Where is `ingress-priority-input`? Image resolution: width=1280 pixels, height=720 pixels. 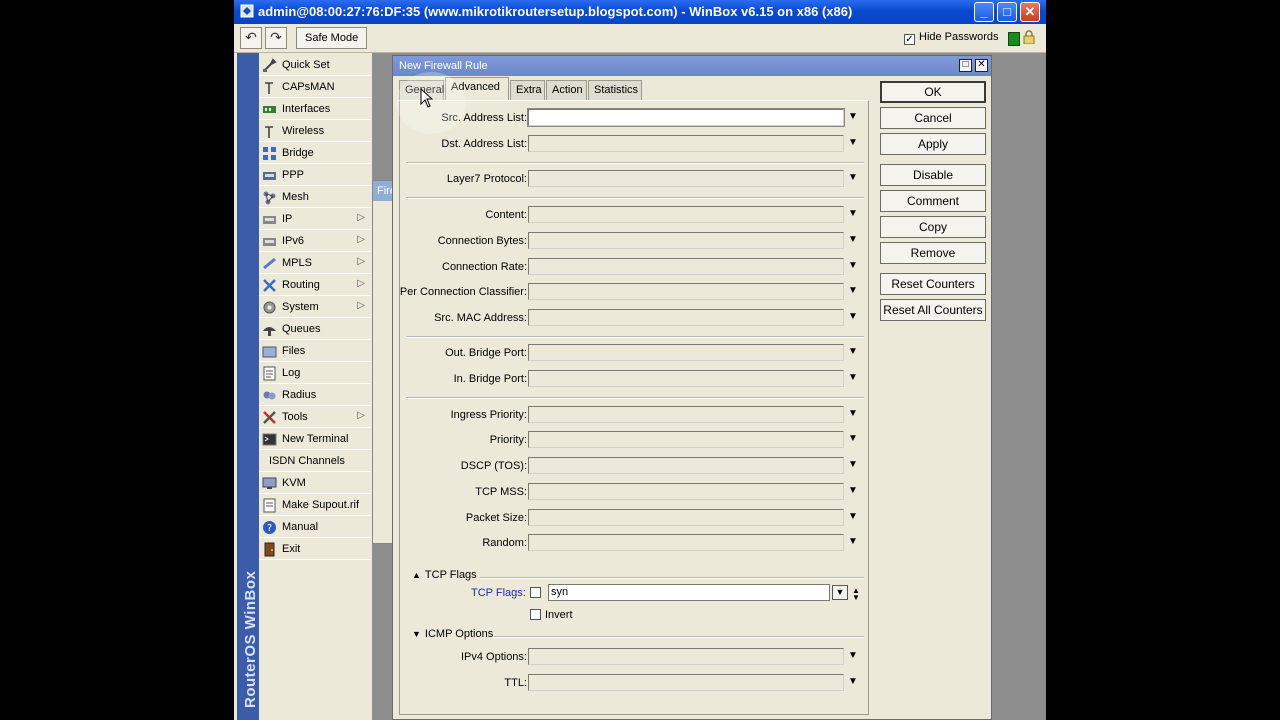
ingress-priority-input is located at coordinates (686, 414).